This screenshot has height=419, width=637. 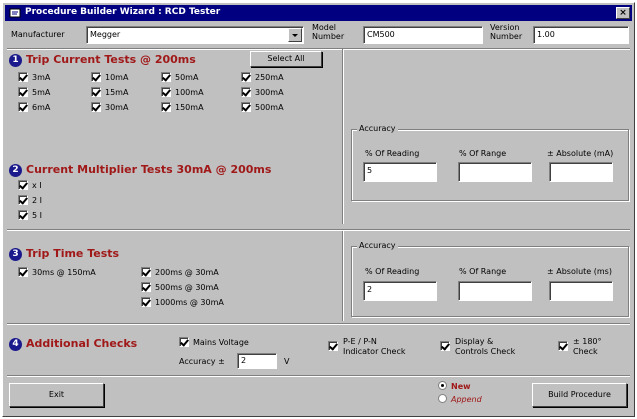 What do you see at coordinates (109, 107) in the screenshot?
I see `check-30ma: 30mA` at bounding box center [109, 107].